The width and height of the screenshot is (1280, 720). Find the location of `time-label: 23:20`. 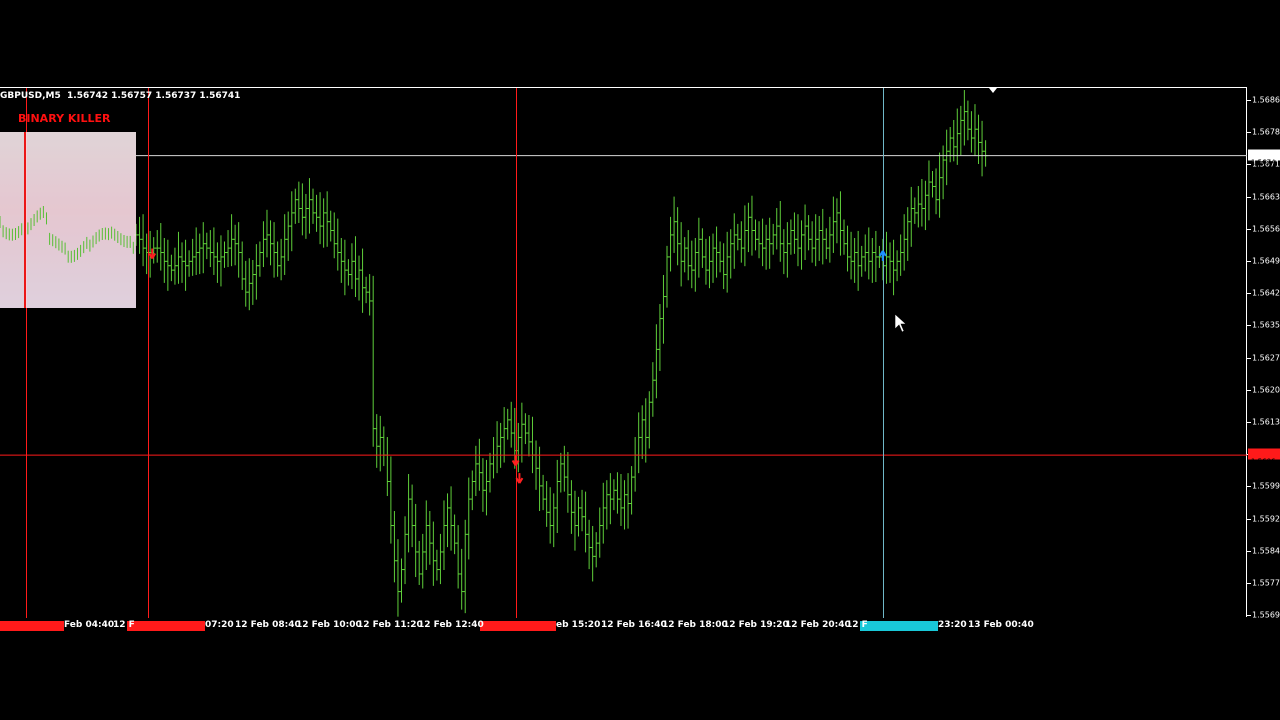

time-label: 23:20 is located at coordinates (952, 625).